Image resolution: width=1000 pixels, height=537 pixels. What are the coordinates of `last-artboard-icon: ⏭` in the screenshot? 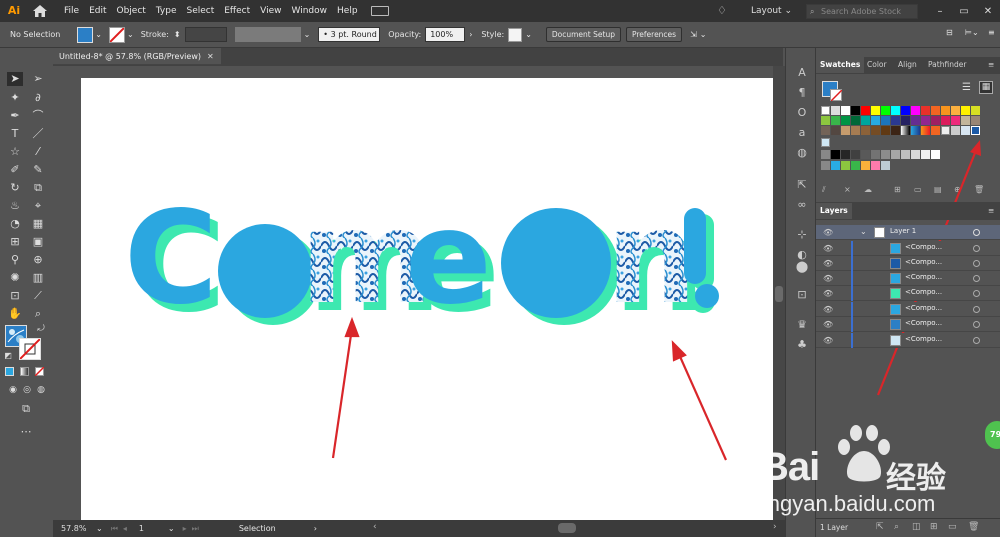 It's located at (195, 529).